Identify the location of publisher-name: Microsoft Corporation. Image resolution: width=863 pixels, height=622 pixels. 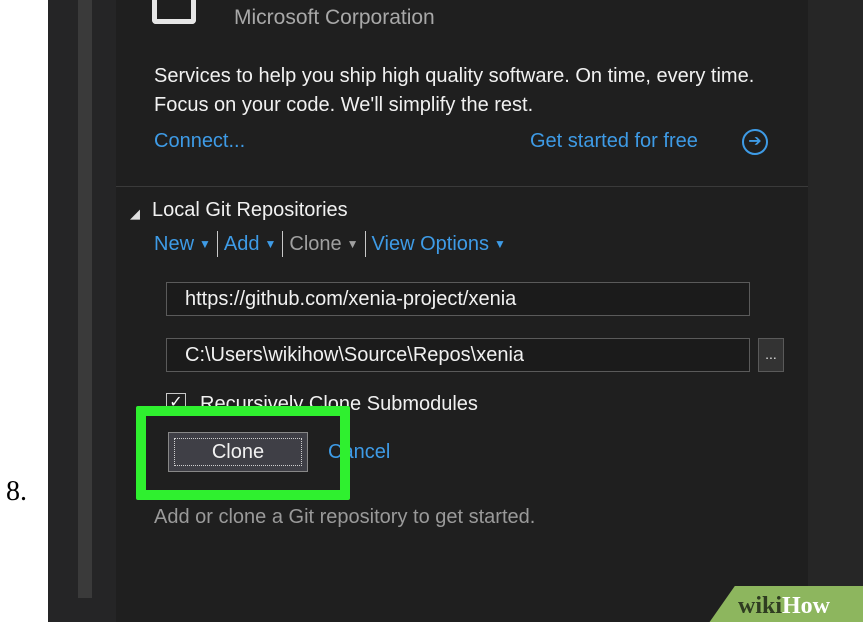
(334, 17).